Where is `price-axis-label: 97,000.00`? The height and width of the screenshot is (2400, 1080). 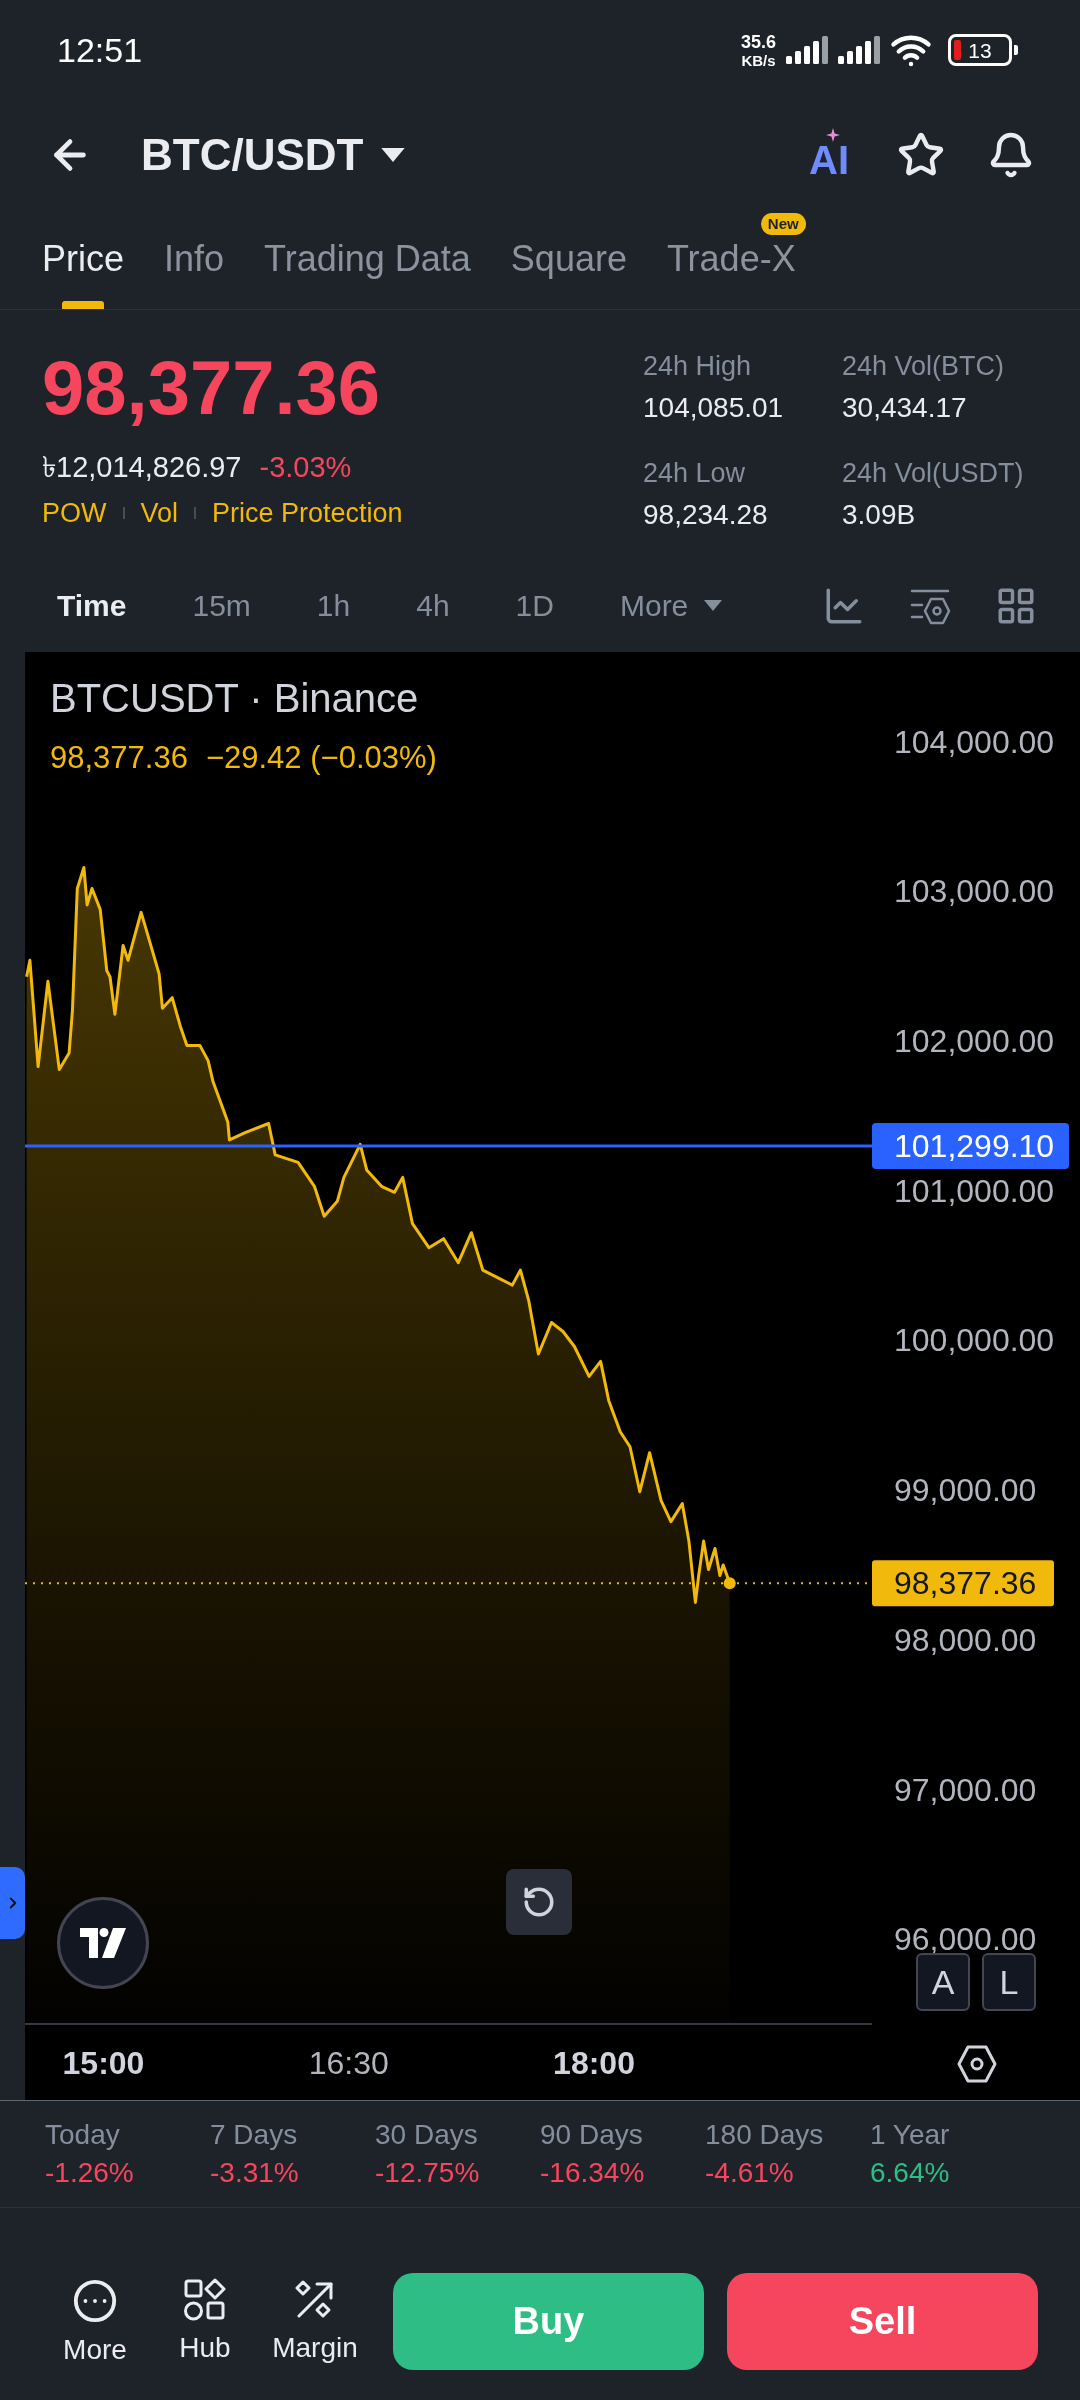 price-axis-label: 97,000.00 is located at coordinates (965, 1789).